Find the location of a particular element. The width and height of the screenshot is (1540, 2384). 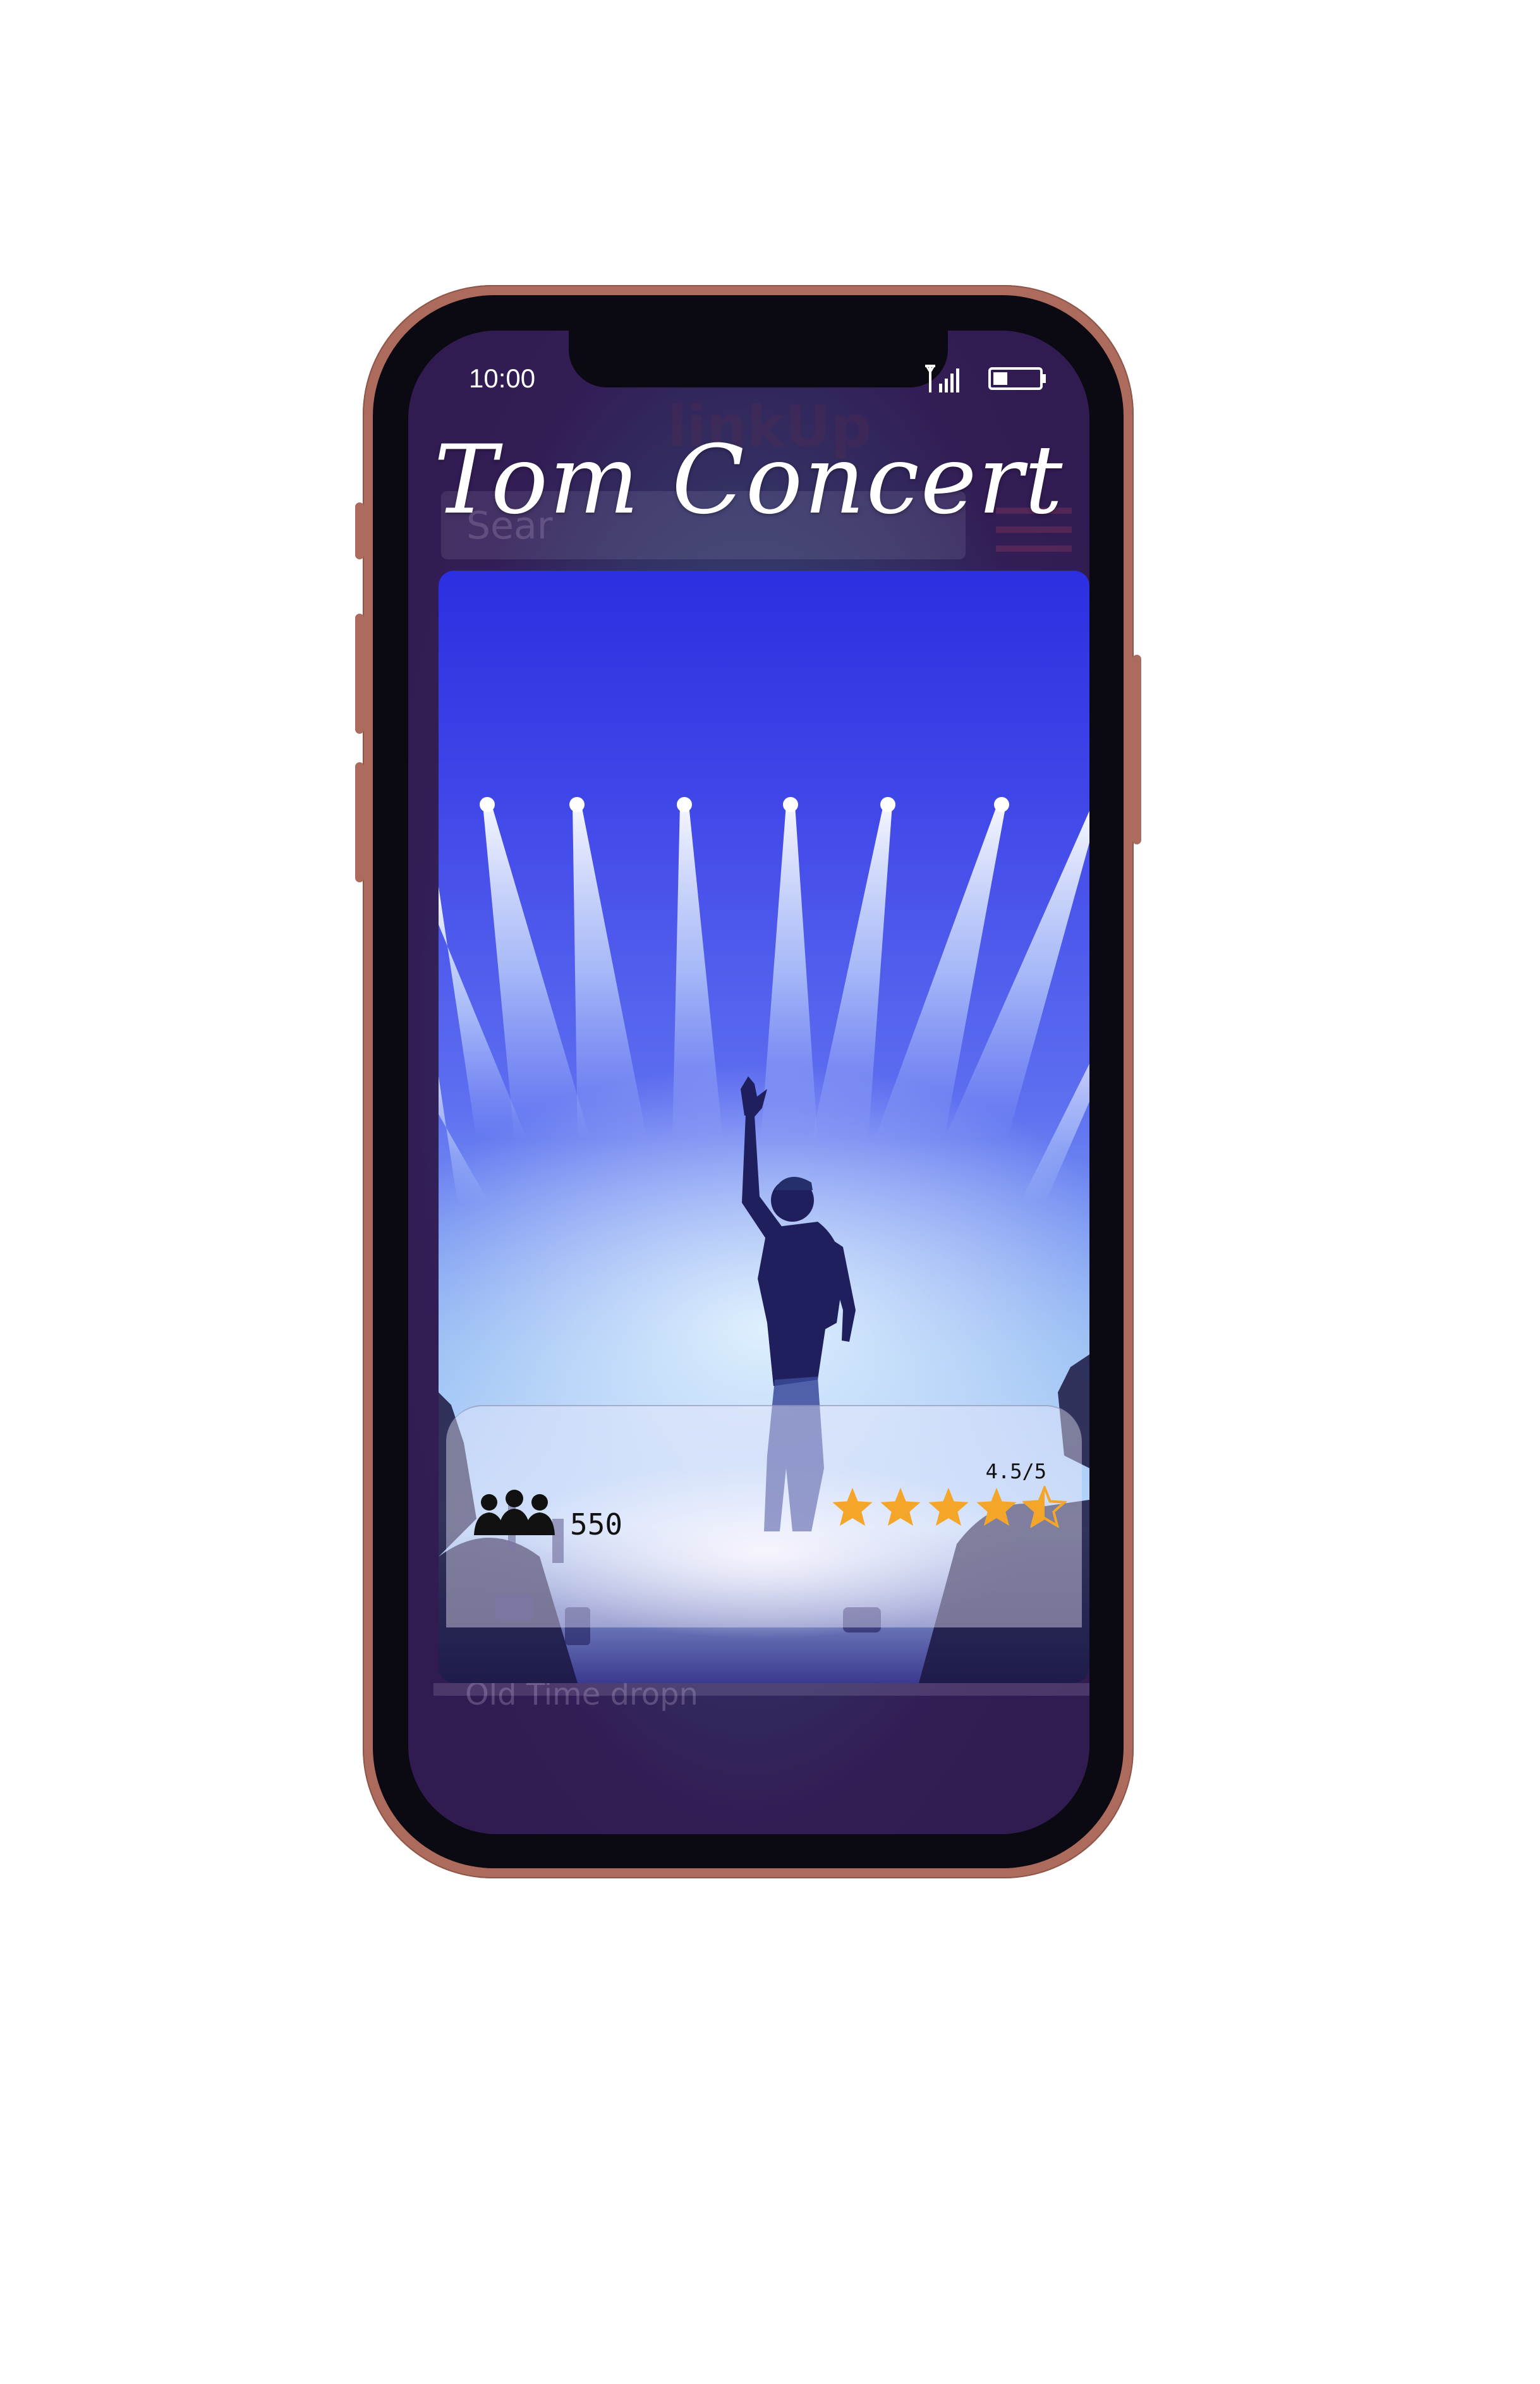

star-rating is located at coordinates (949, 1507).